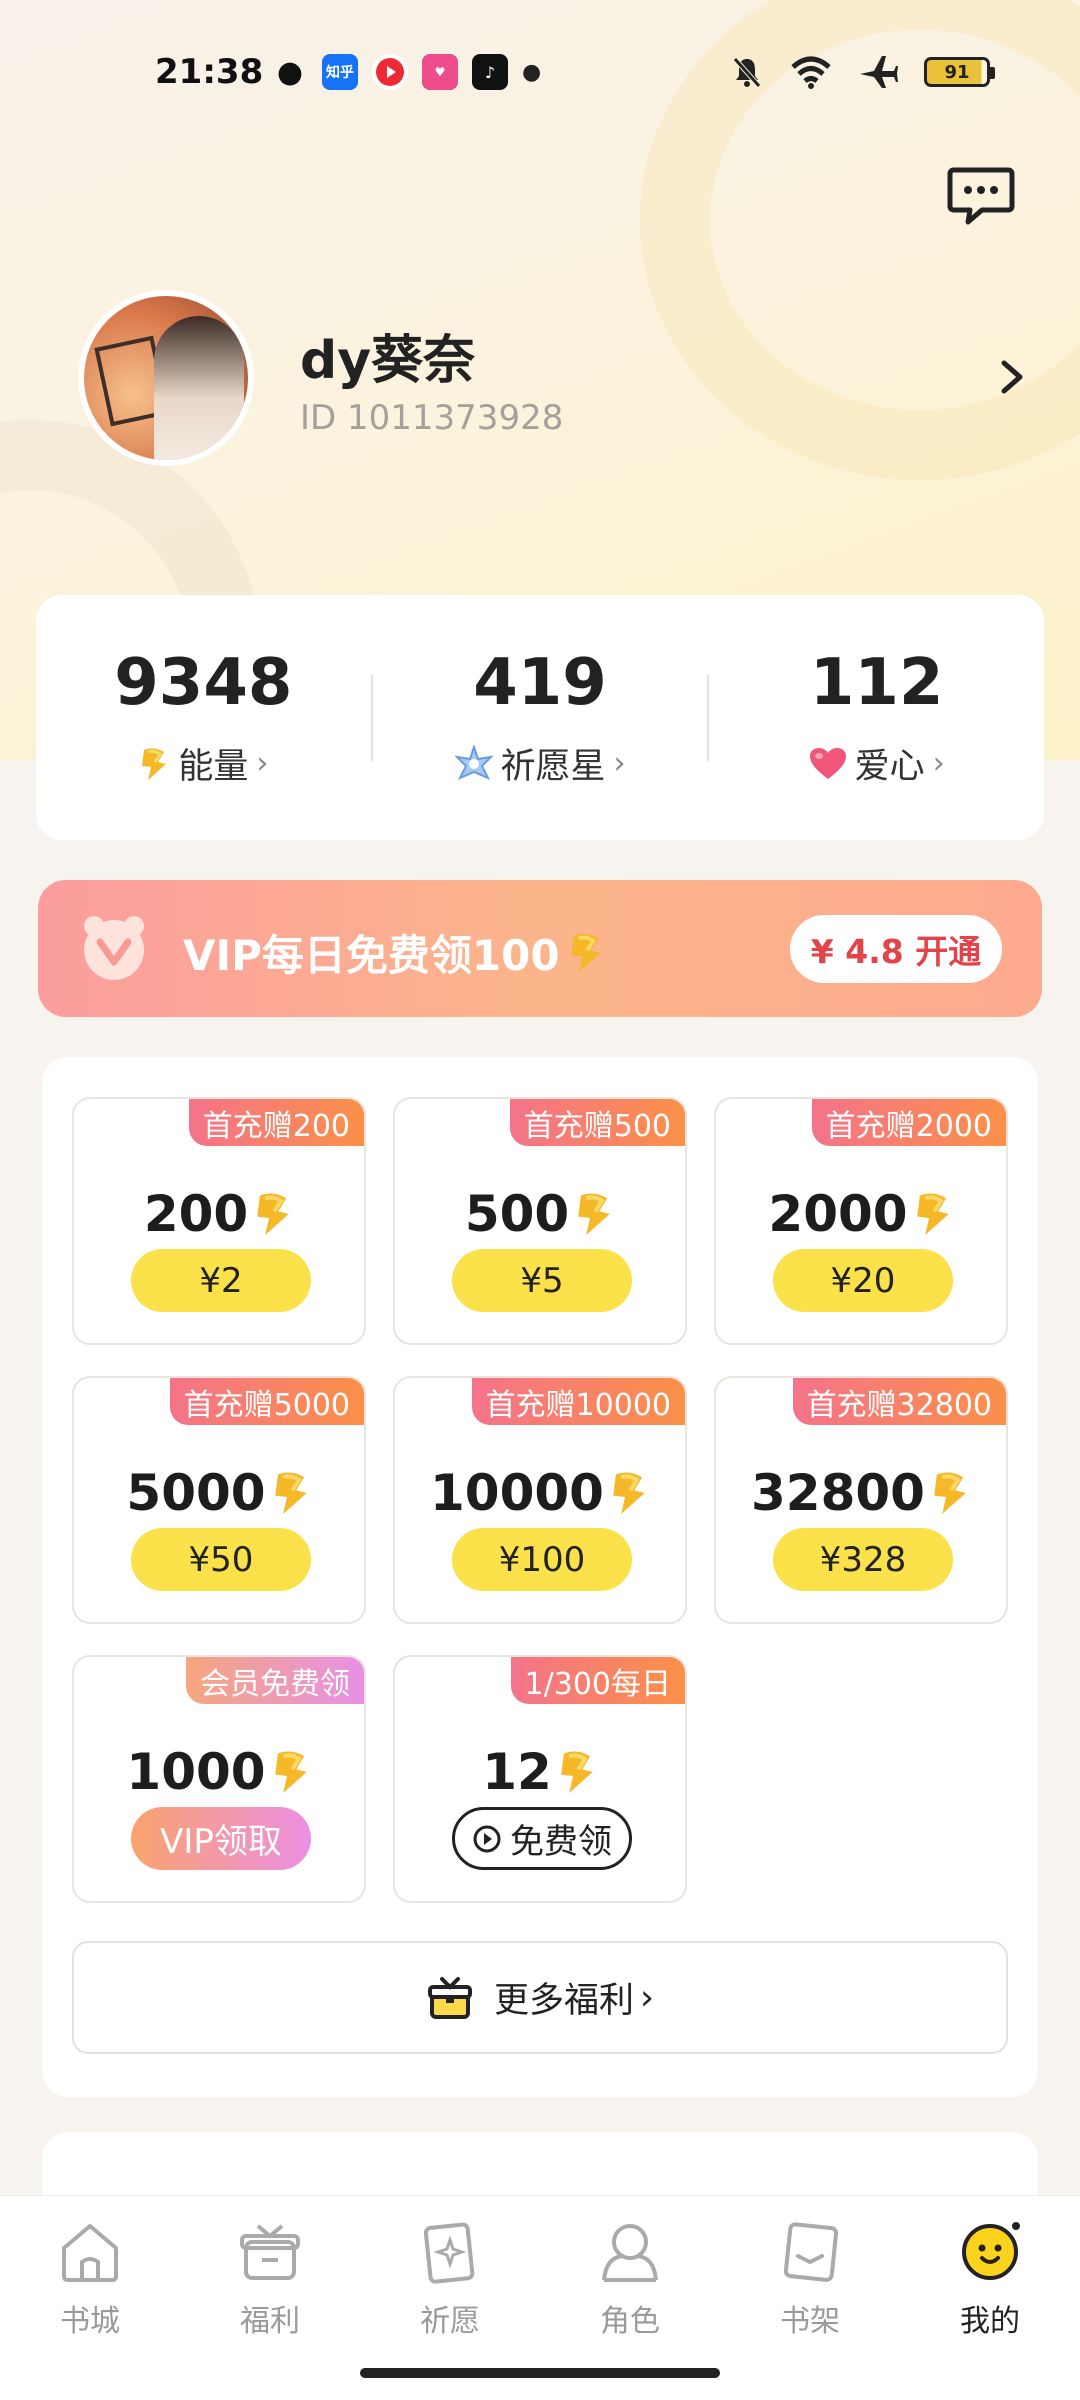 The height and width of the screenshot is (2400, 1080). I want to click on character-icon, so click(630, 2253).